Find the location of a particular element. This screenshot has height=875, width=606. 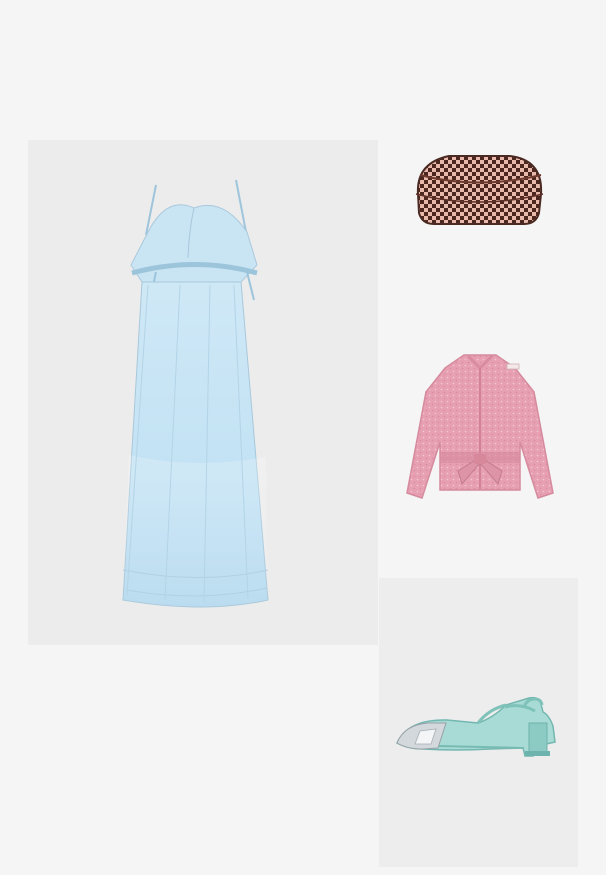

shoe-illustration is located at coordinates (476, 726).